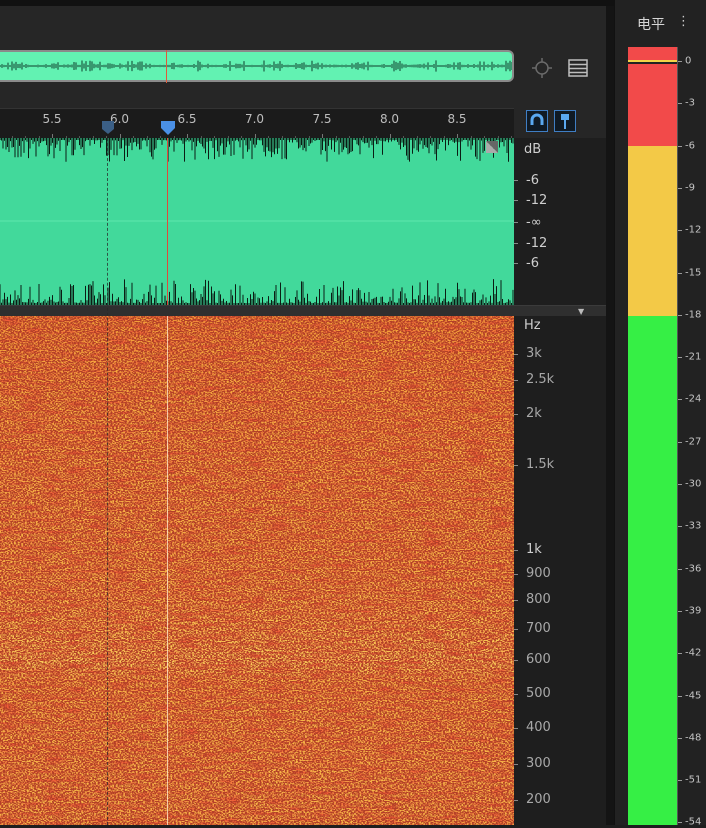 This screenshot has height=828, width=706. Describe the element at coordinates (693, 399) in the screenshot. I see `meter-scale-label: -24` at that location.